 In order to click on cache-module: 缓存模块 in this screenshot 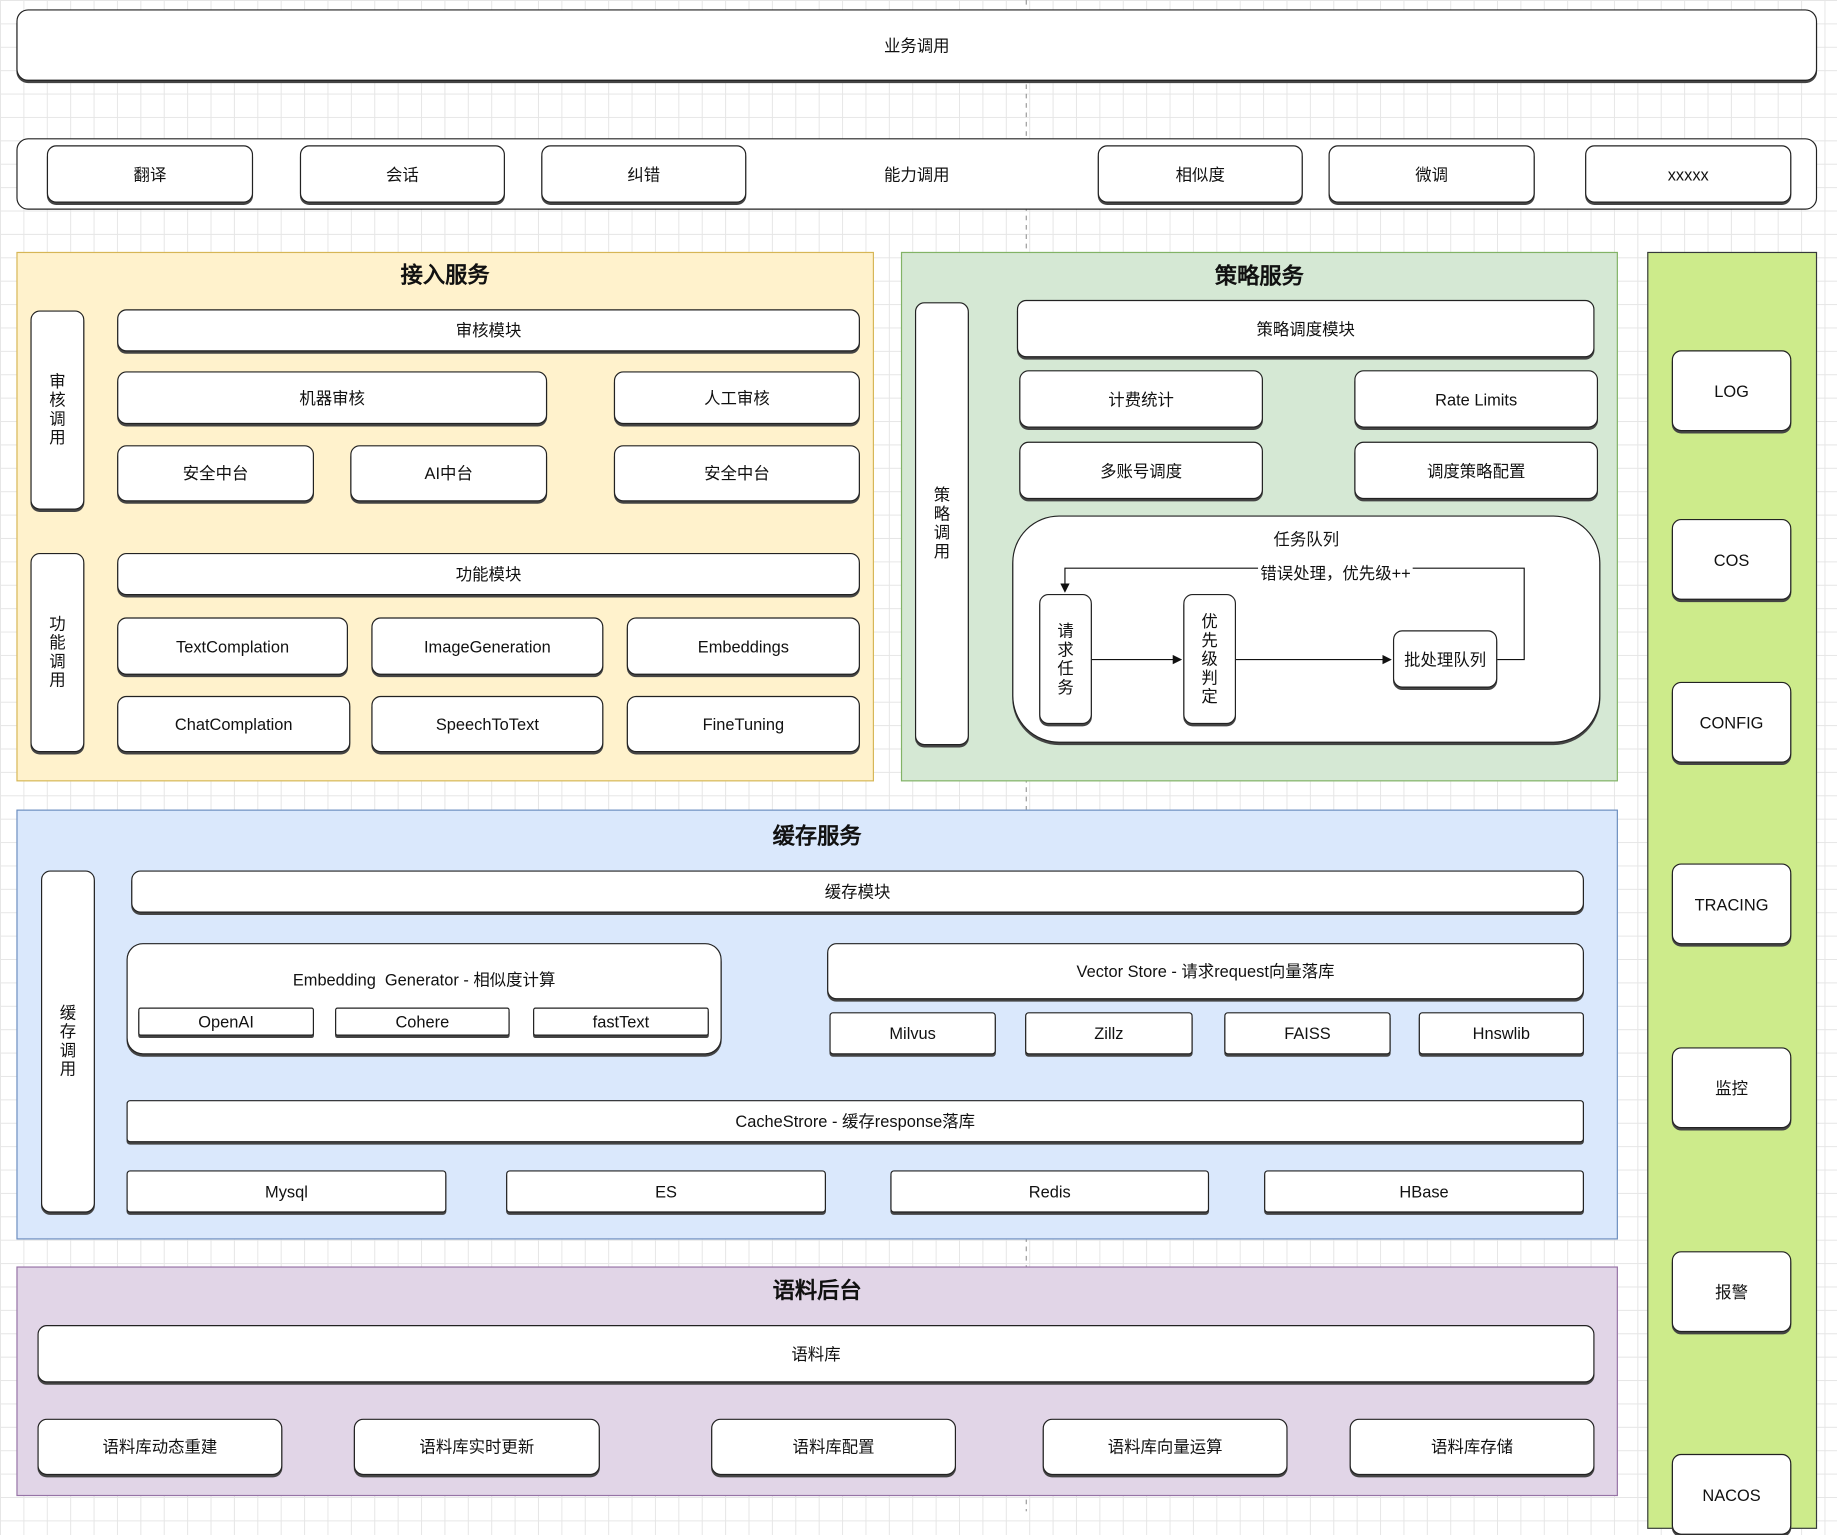, I will do `click(857, 891)`.